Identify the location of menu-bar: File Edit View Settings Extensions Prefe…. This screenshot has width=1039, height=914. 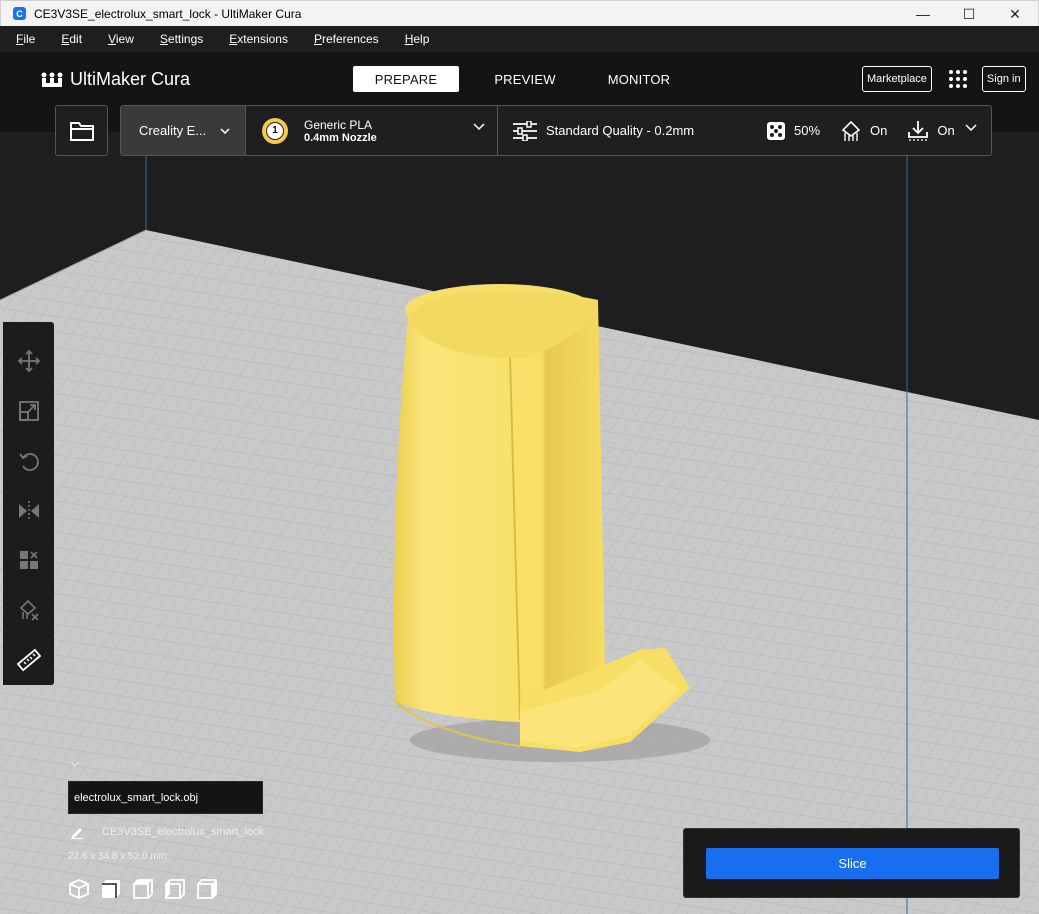
(519, 39).